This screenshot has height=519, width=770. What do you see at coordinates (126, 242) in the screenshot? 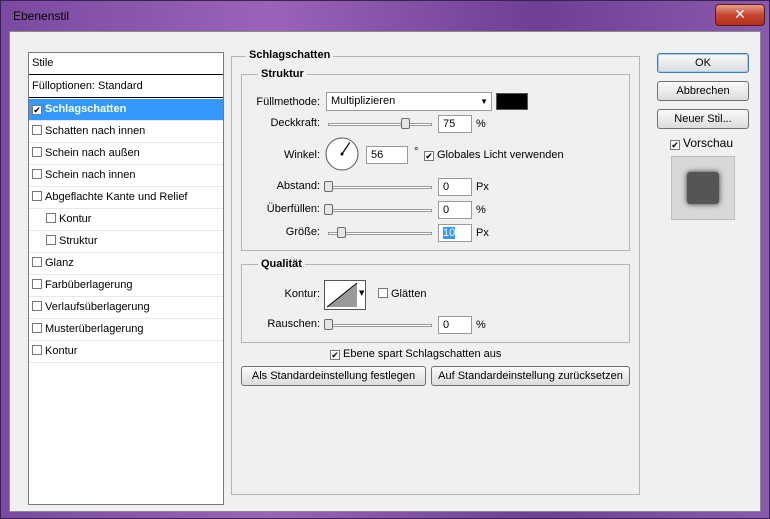
I see `style-item-7: Struktur` at bounding box center [126, 242].